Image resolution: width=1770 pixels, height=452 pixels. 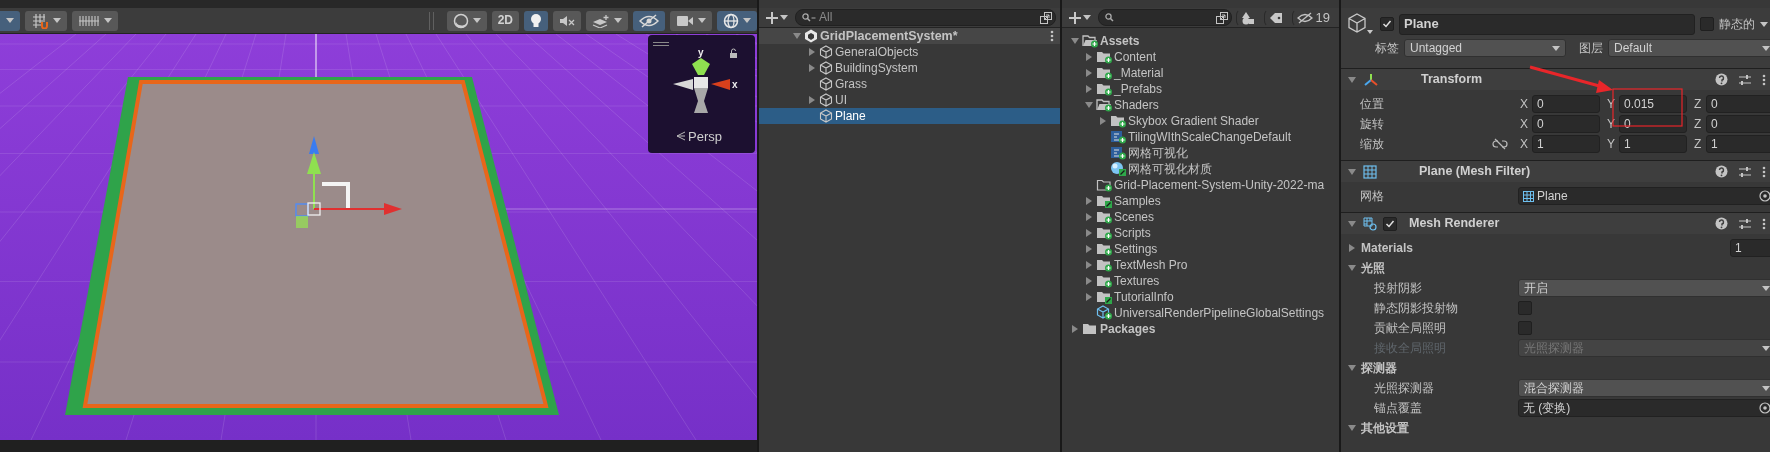 I want to click on tree-item: UniversalRenderPipelineGlobalSettings, so click(x=1200, y=313).